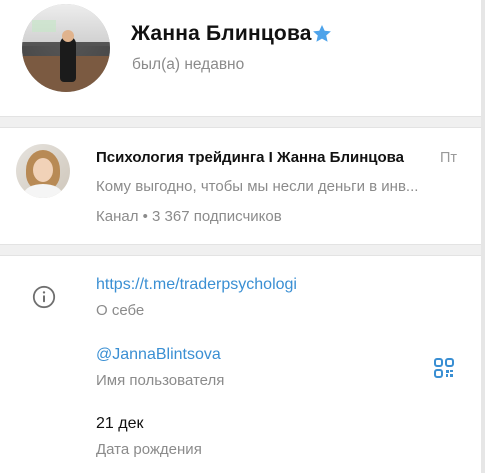  What do you see at coordinates (483, 236) in the screenshot?
I see `scrollbar-track` at bounding box center [483, 236].